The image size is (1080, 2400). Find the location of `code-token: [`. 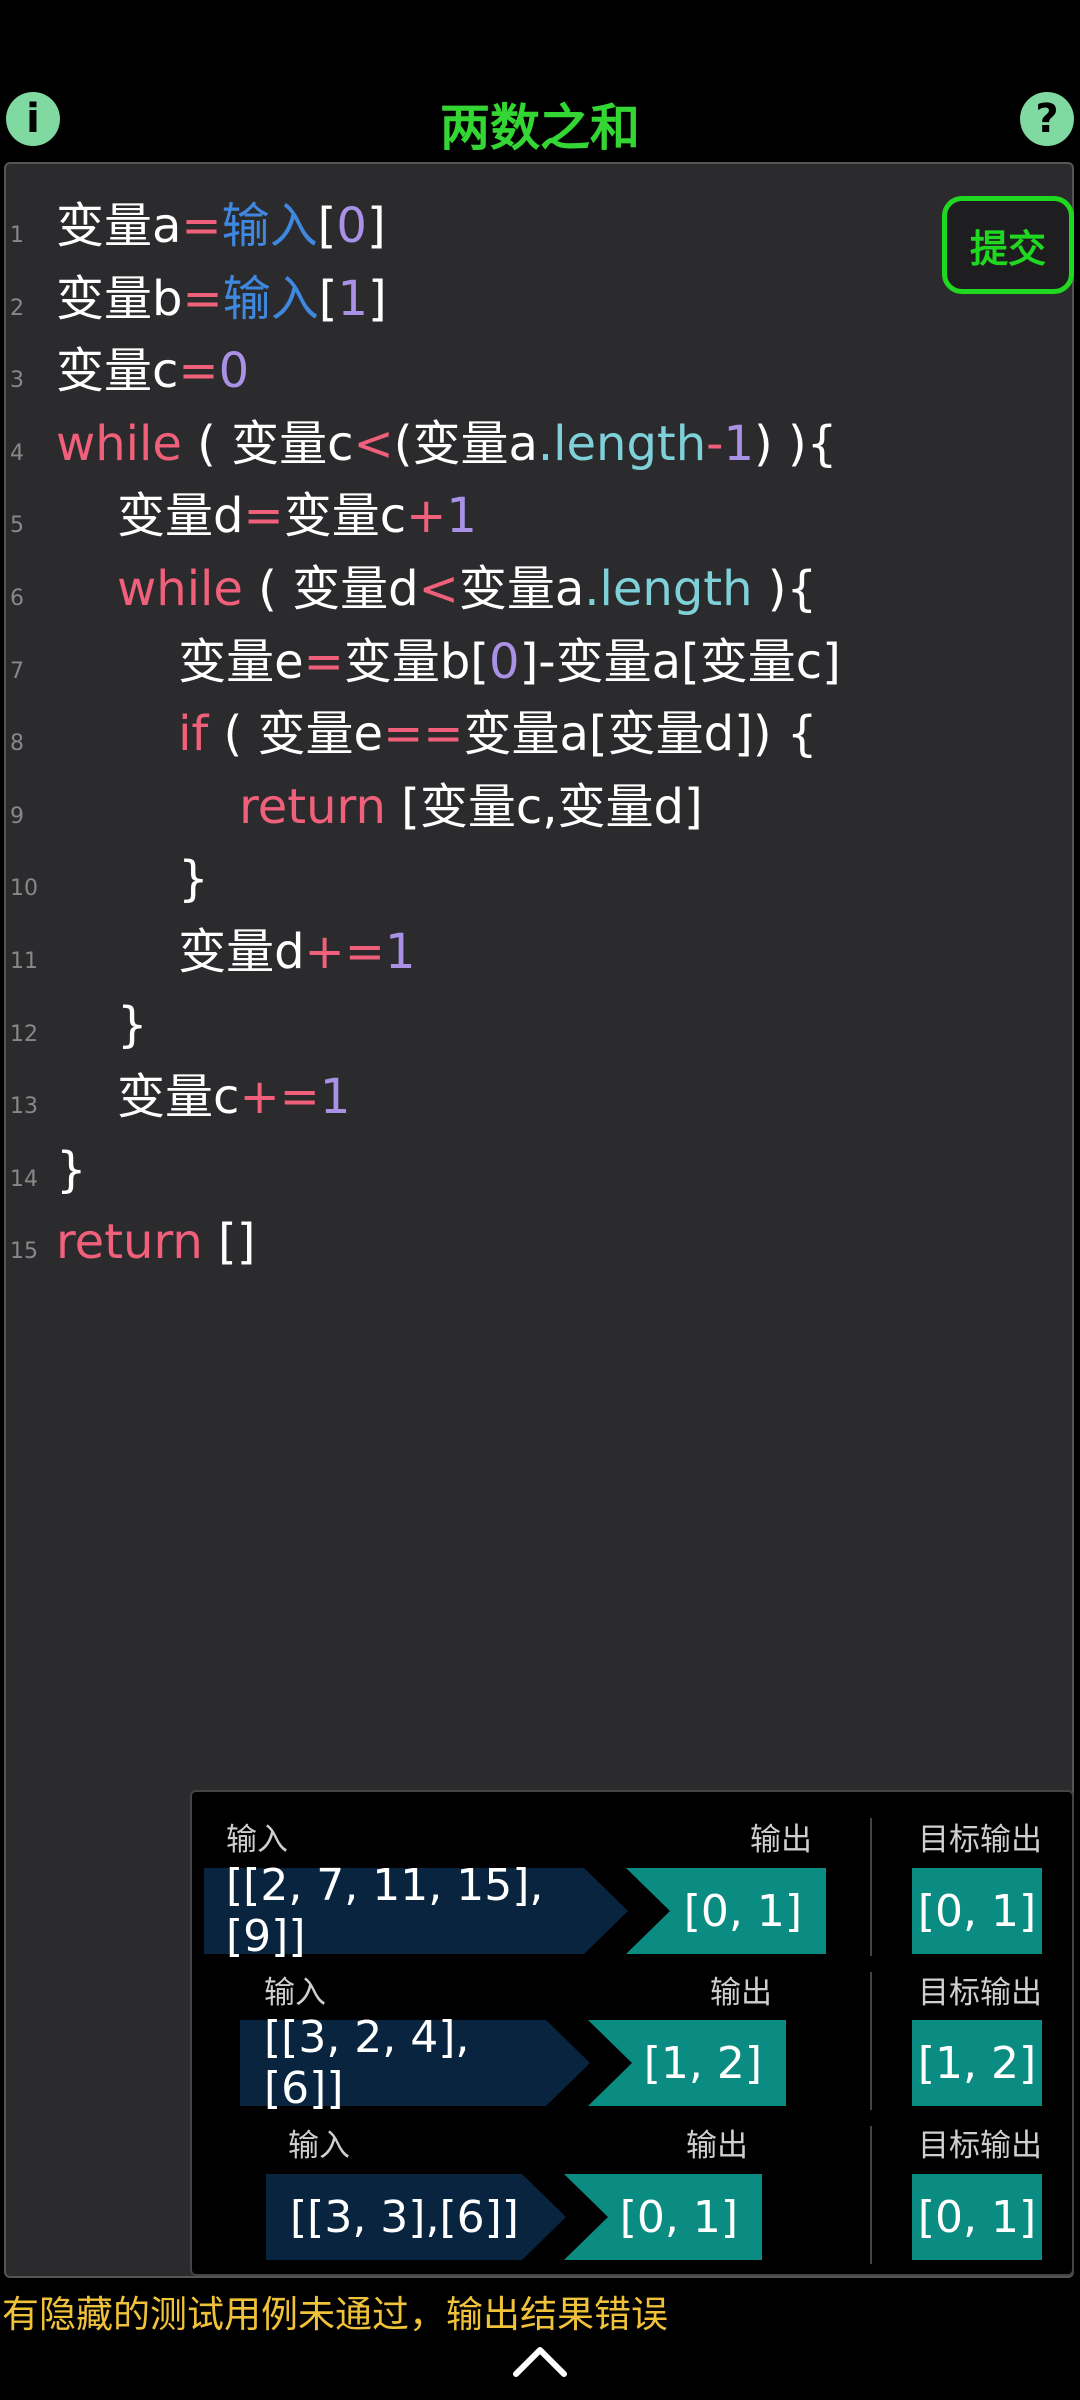

code-token: [ is located at coordinates (328, 298).